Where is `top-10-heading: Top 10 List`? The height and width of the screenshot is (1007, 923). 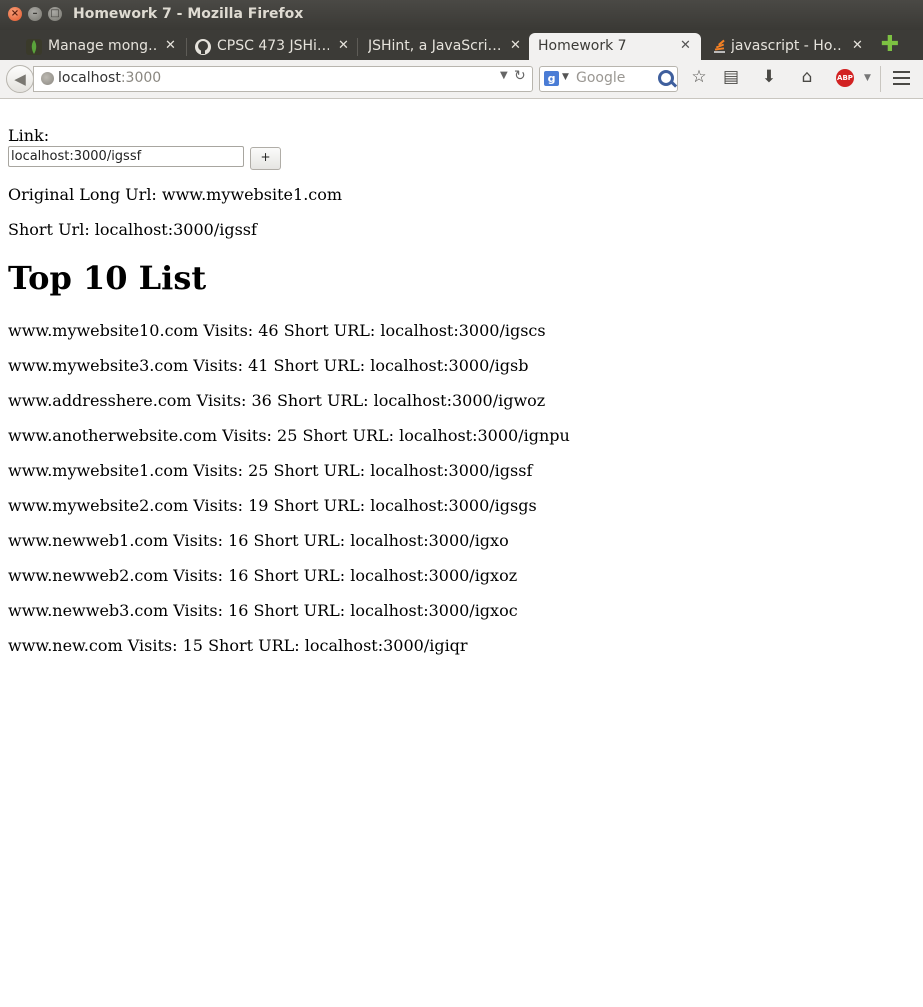 top-10-heading: Top 10 List is located at coordinates (107, 278).